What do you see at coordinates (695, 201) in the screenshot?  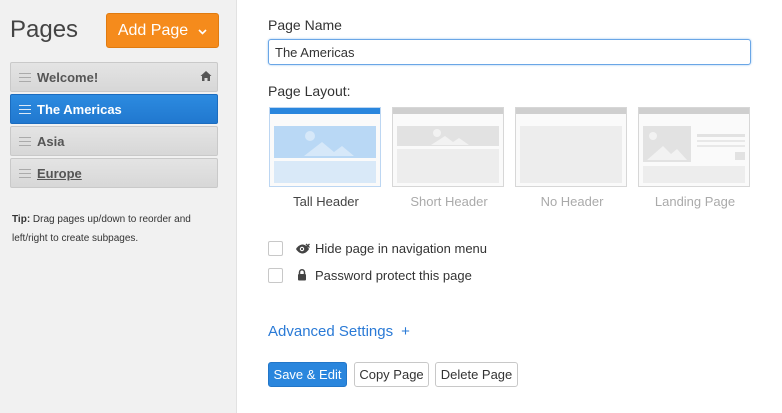 I see `layout-caption: Landing Page` at bounding box center [695, 201].